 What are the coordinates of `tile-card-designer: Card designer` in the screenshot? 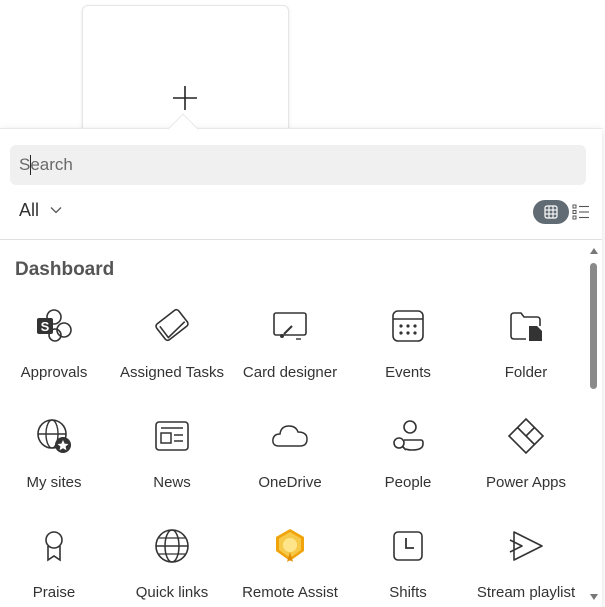 It's located at (290, 355).